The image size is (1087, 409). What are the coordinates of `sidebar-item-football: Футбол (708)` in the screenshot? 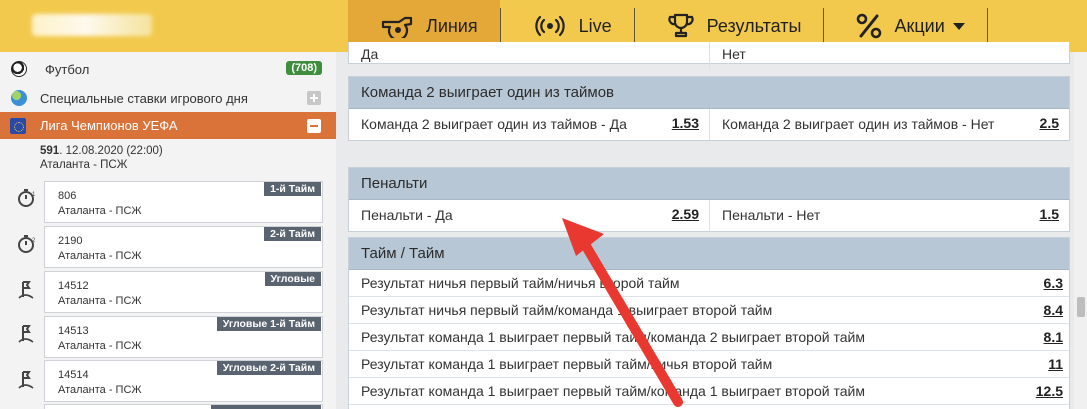 It's located at (168, 69).